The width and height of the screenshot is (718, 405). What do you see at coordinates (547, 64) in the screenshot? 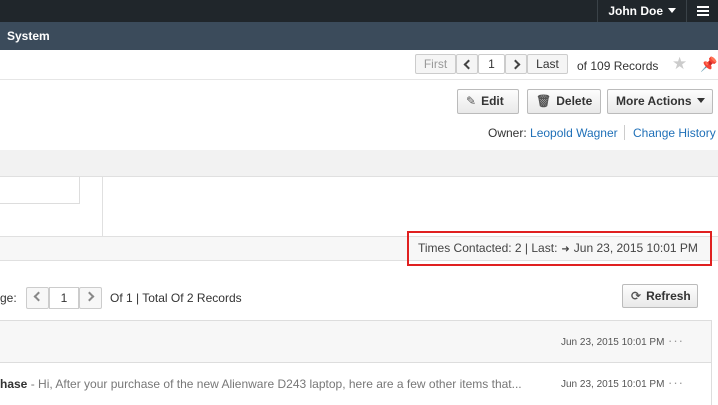
I see `last-button: Last` at bounding box center [547, 64].